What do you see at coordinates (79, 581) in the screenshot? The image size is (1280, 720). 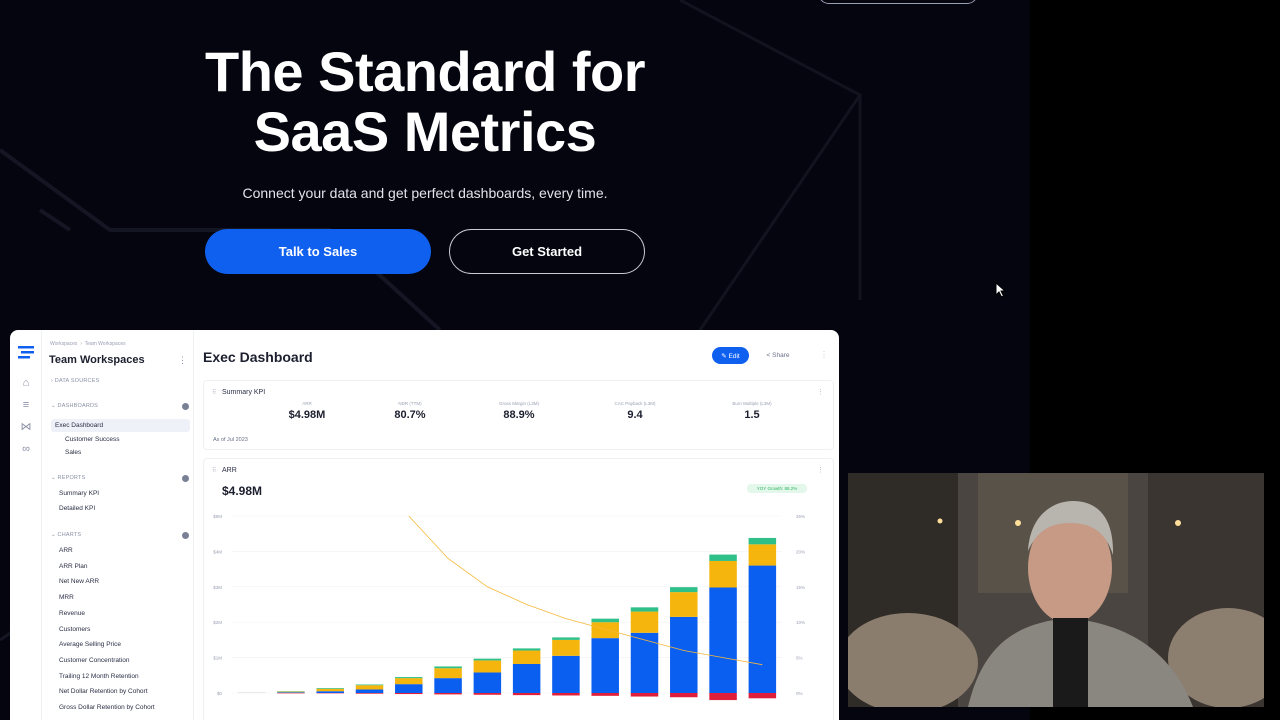 I see `sidebar-item-chart: Net New ARR` at bounding box center [79, 581].